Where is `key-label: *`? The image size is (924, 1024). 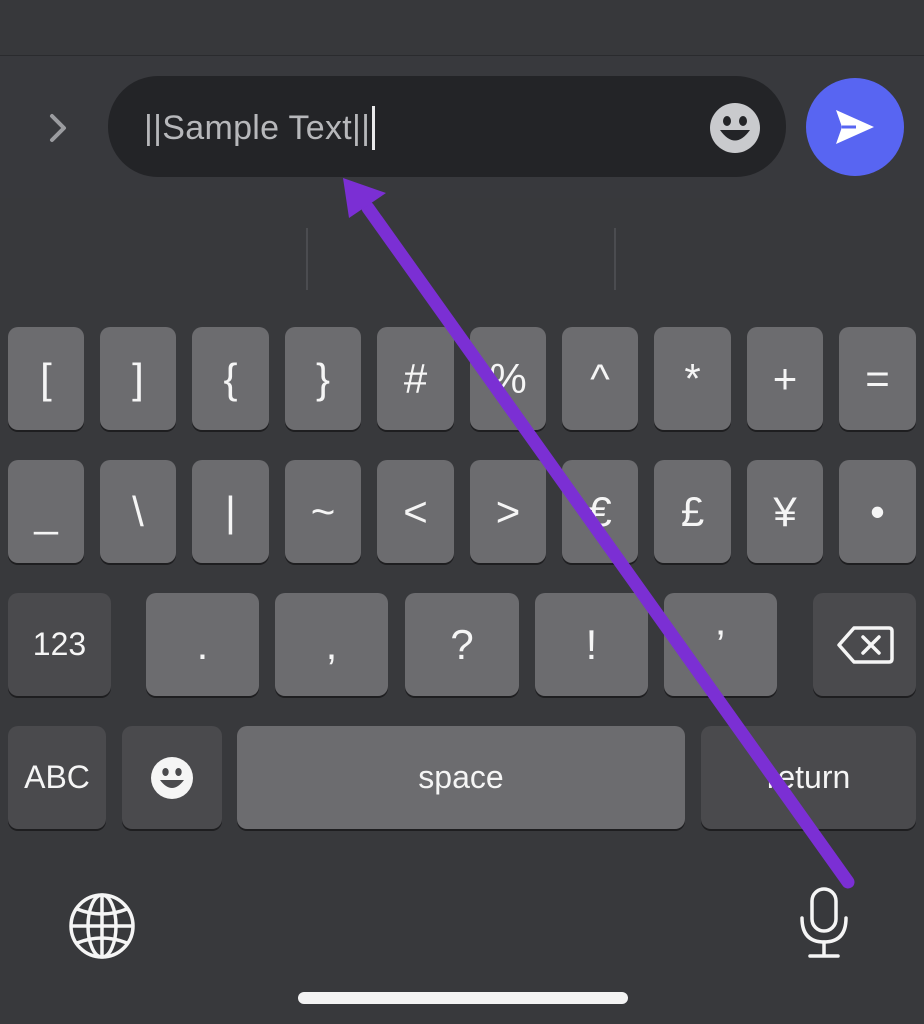
key-label: * is located at coordinates (692, 378).